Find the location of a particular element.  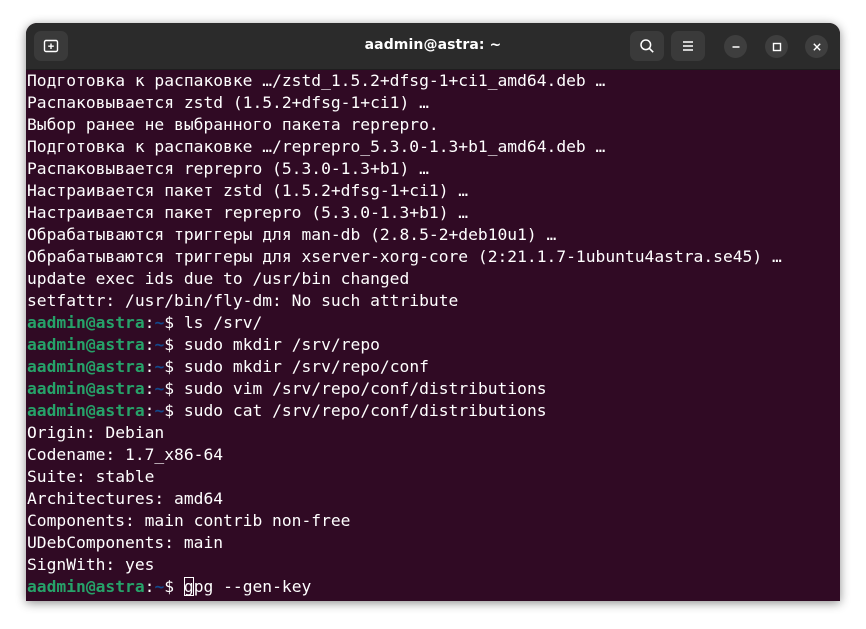

menu-button is located at coordinates (688, 46).